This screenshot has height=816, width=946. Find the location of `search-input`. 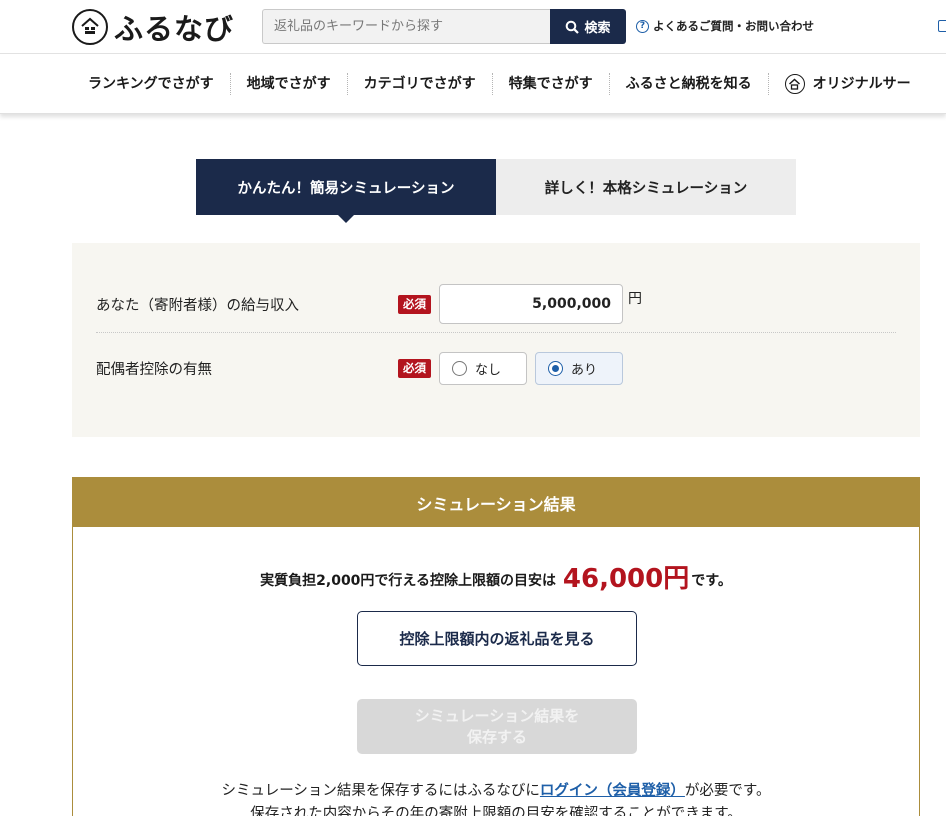

search-input is located at coordinates (406, 26).